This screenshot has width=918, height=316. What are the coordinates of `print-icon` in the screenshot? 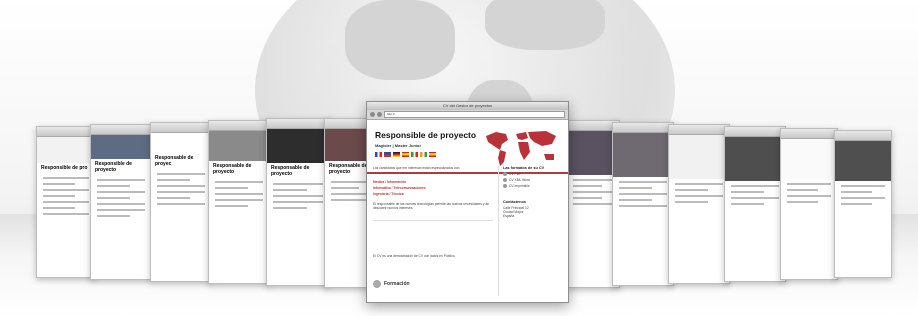 It's located at (505, 186).